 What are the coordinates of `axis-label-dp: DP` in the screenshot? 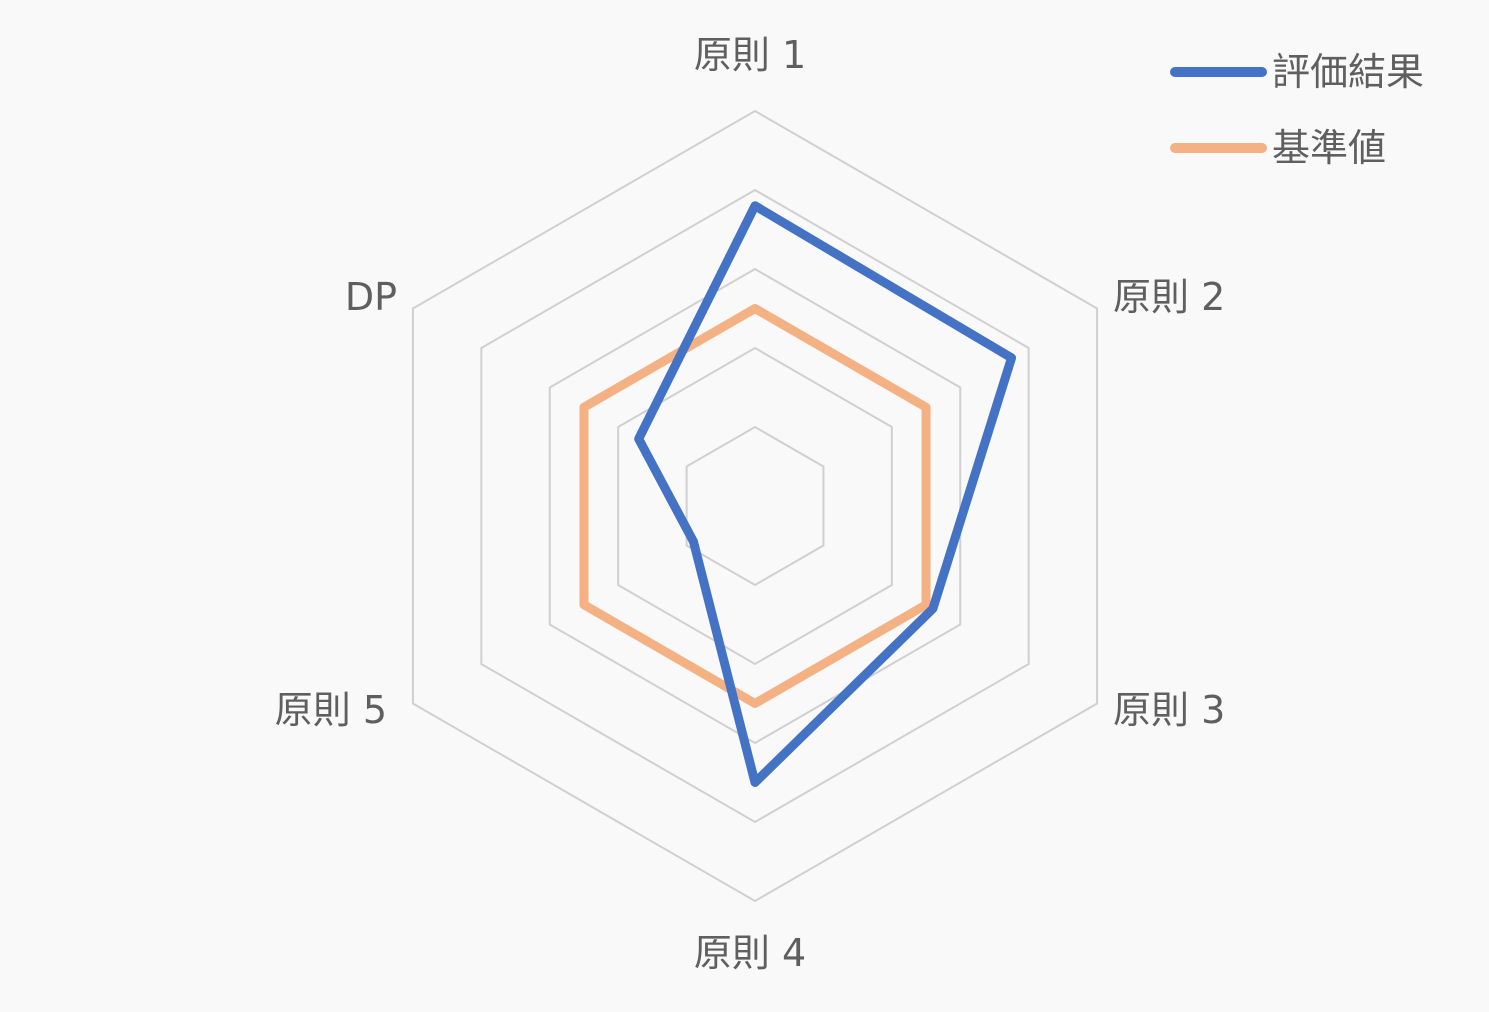 It's located at (371, 297).